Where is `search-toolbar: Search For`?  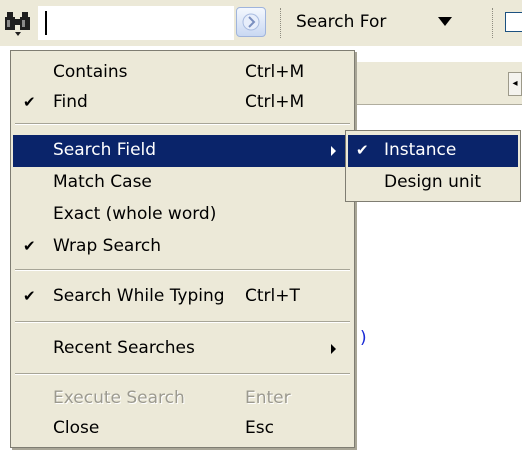 search-toolbar: Search For is located at coordinates (261, 23).